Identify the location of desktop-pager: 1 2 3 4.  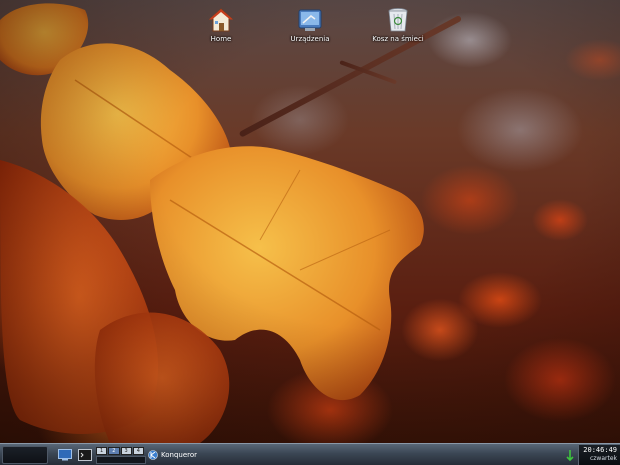
(120, 451).